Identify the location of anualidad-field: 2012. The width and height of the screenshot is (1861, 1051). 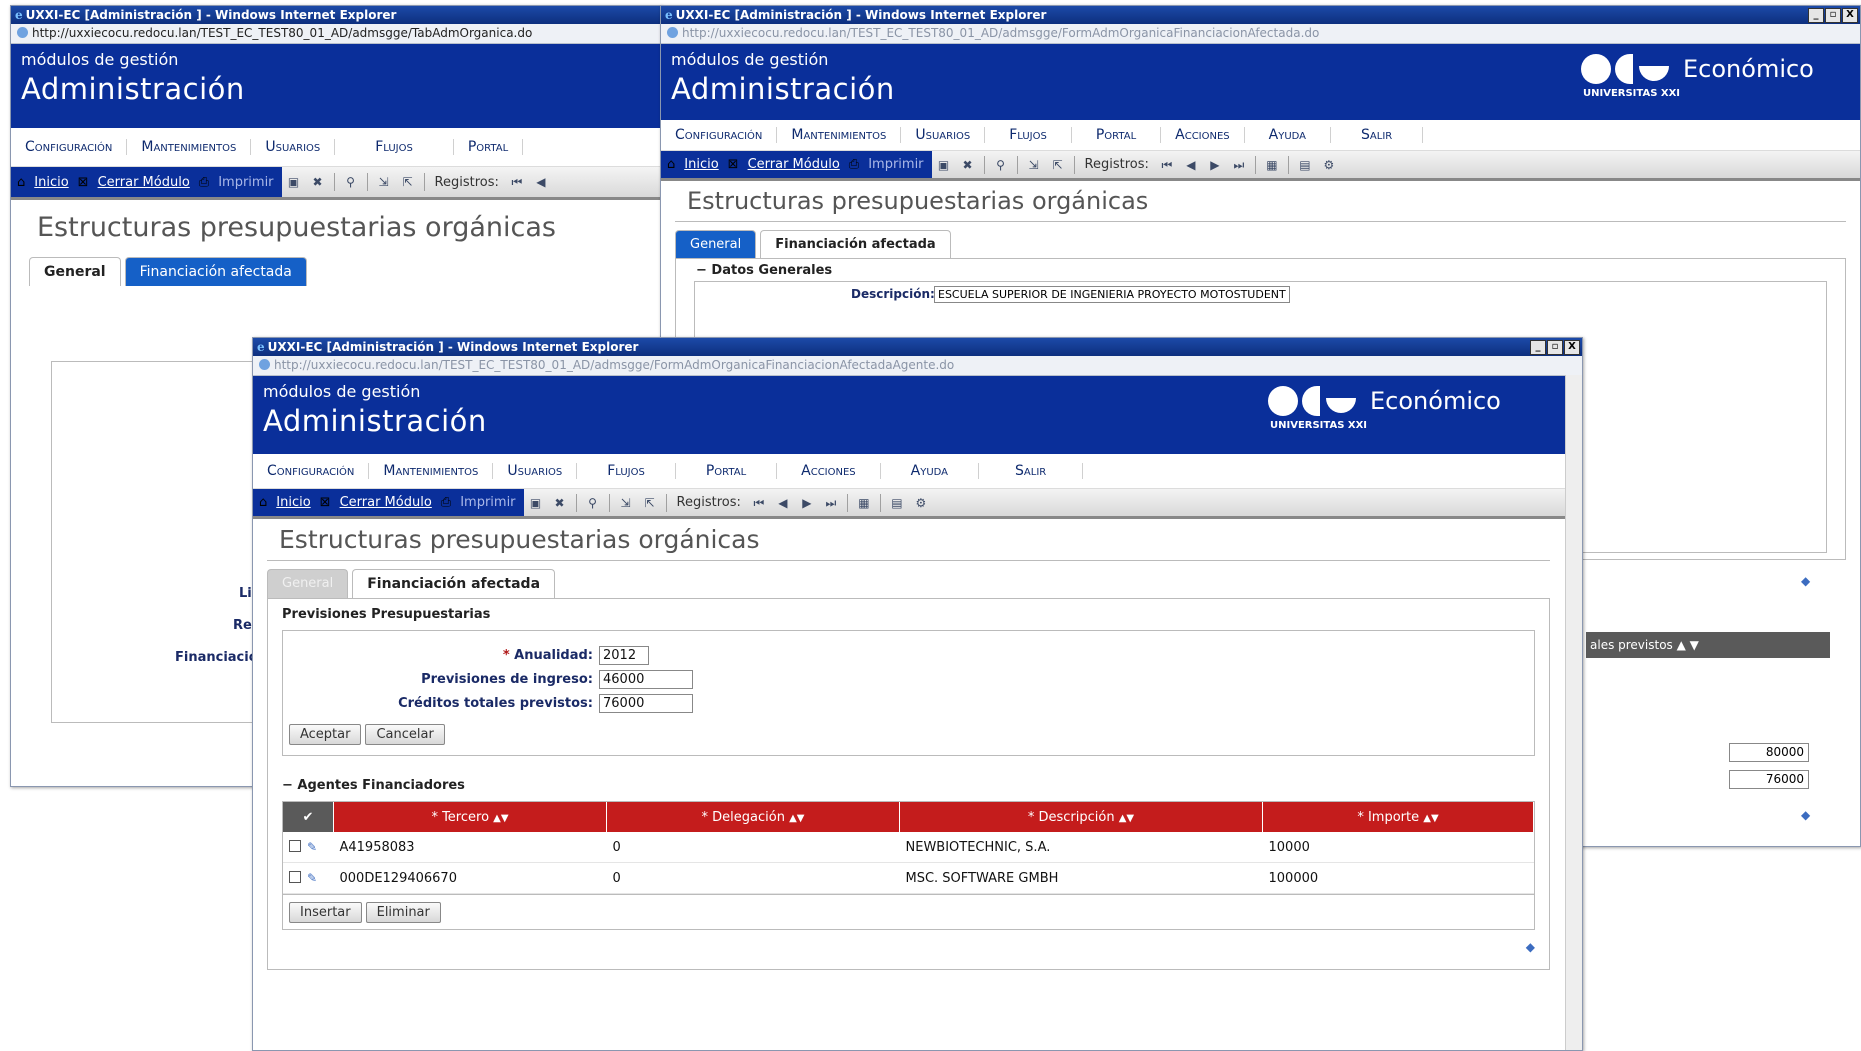
(624, 655).